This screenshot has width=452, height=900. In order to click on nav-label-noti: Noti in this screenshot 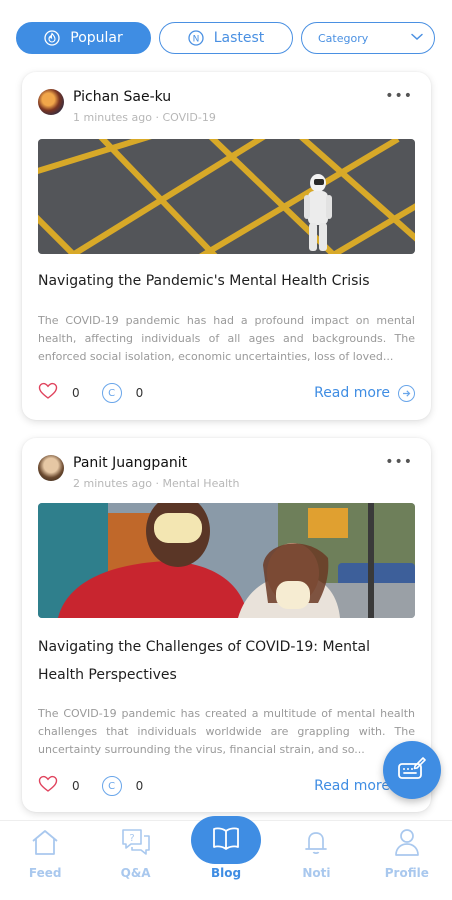, I will do `click(316, 873)`.